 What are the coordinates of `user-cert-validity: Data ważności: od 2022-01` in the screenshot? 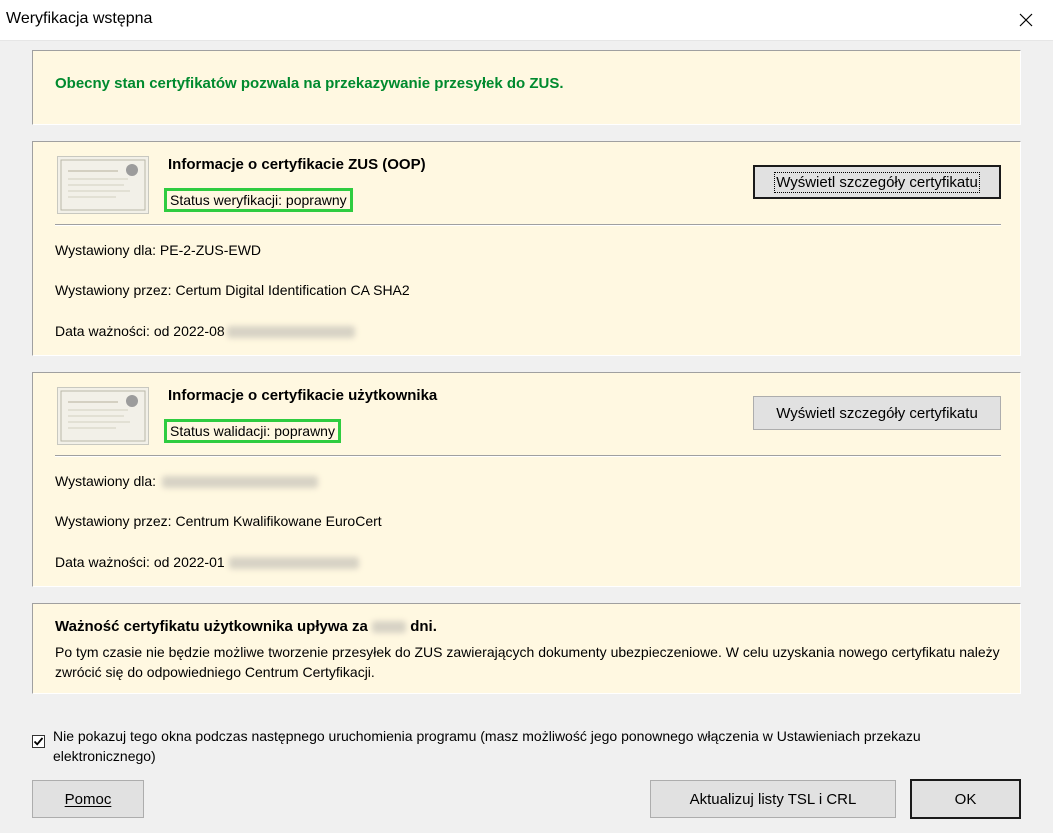 It's located at (140, 562).